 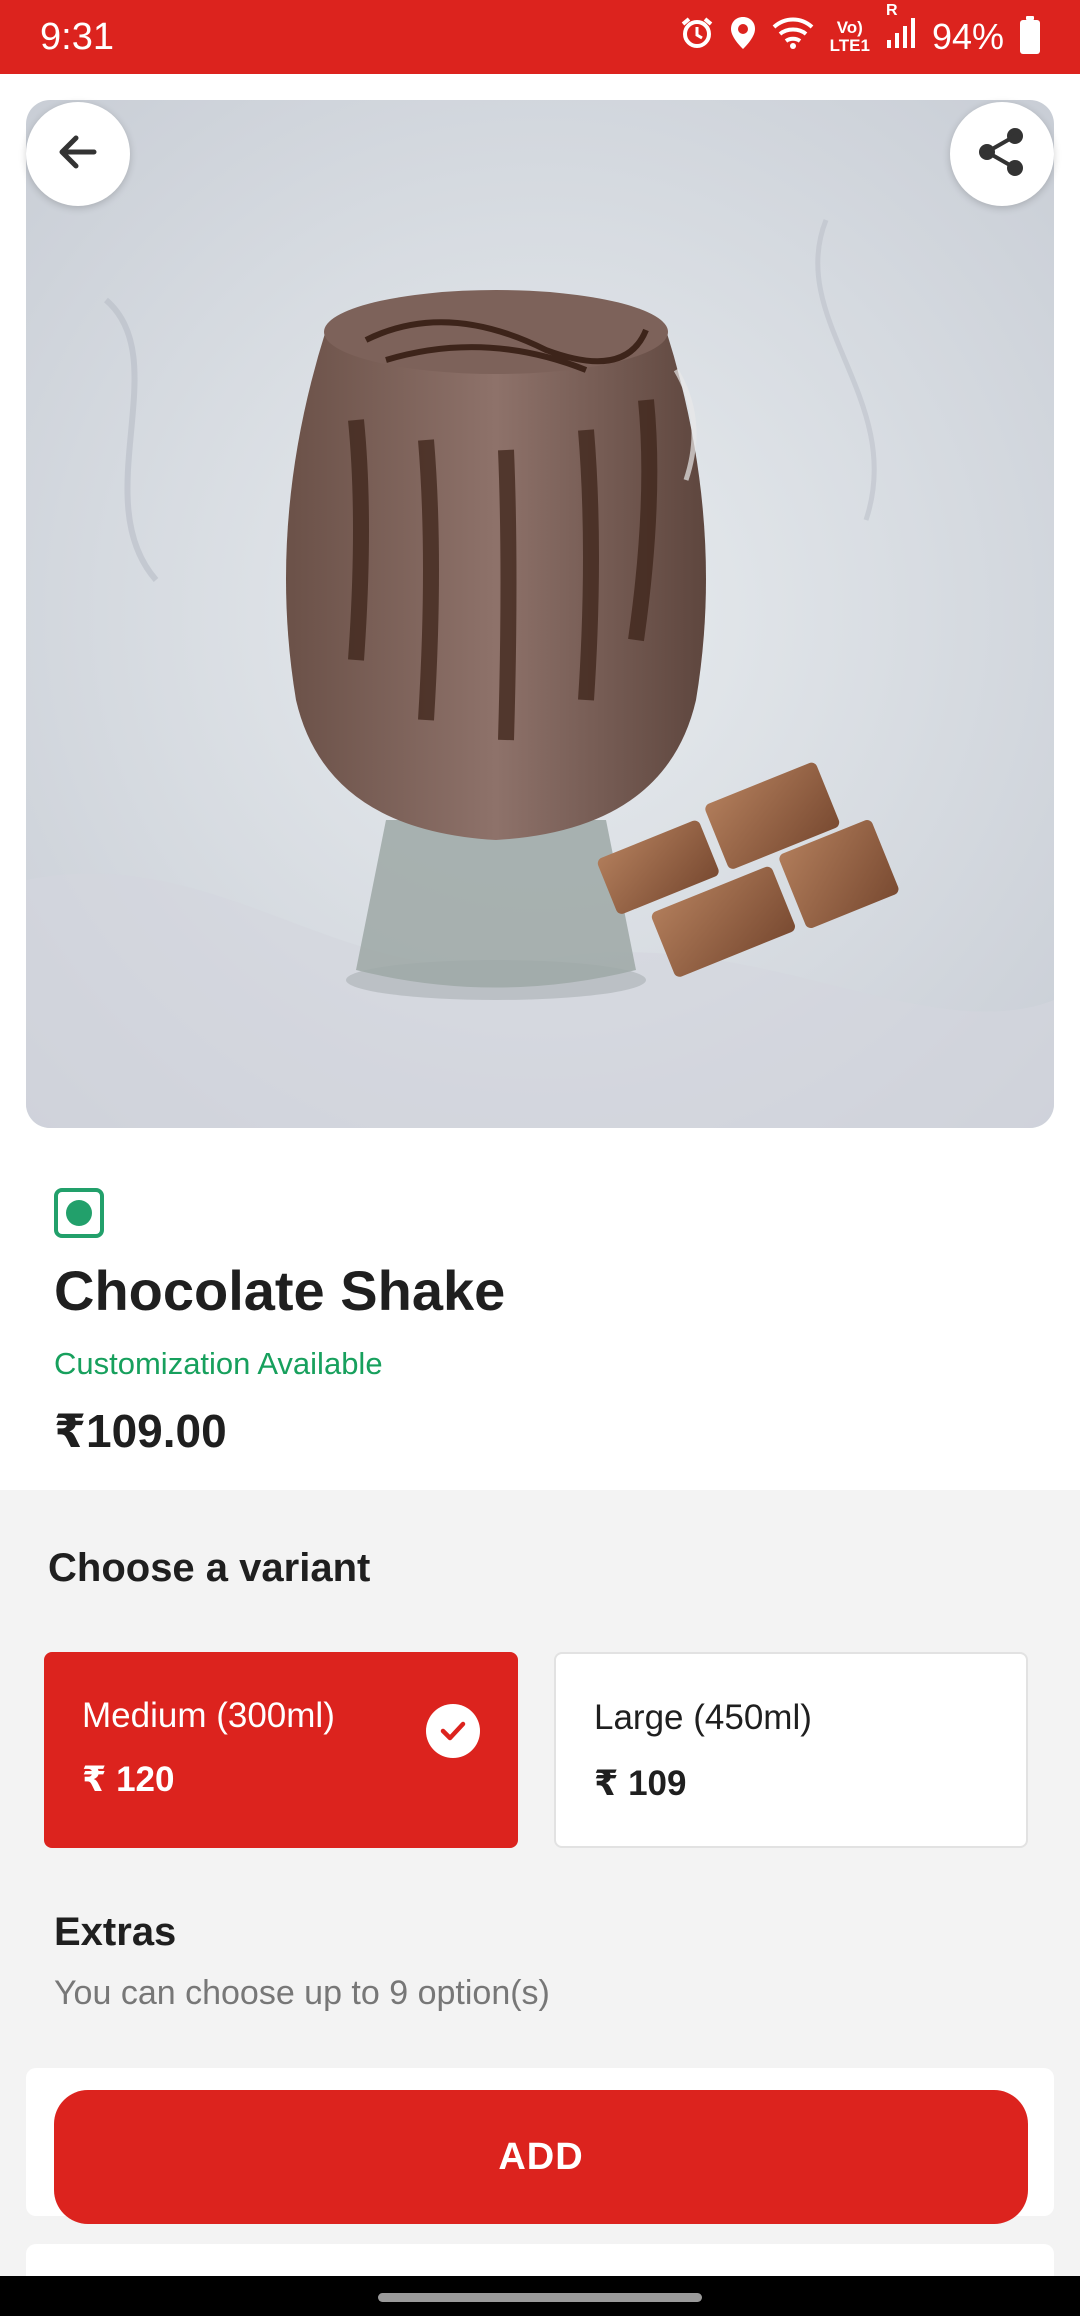 I want to click on network-lte: LTE1, so click(x=849, y=45).